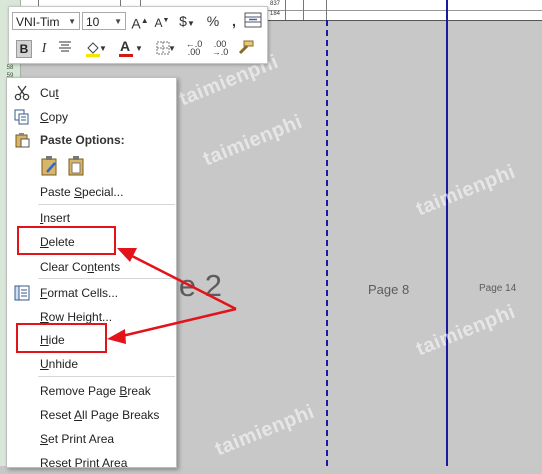 The image size is (542, 474). I want to click on arrow-head-hide, so click(116, 336).